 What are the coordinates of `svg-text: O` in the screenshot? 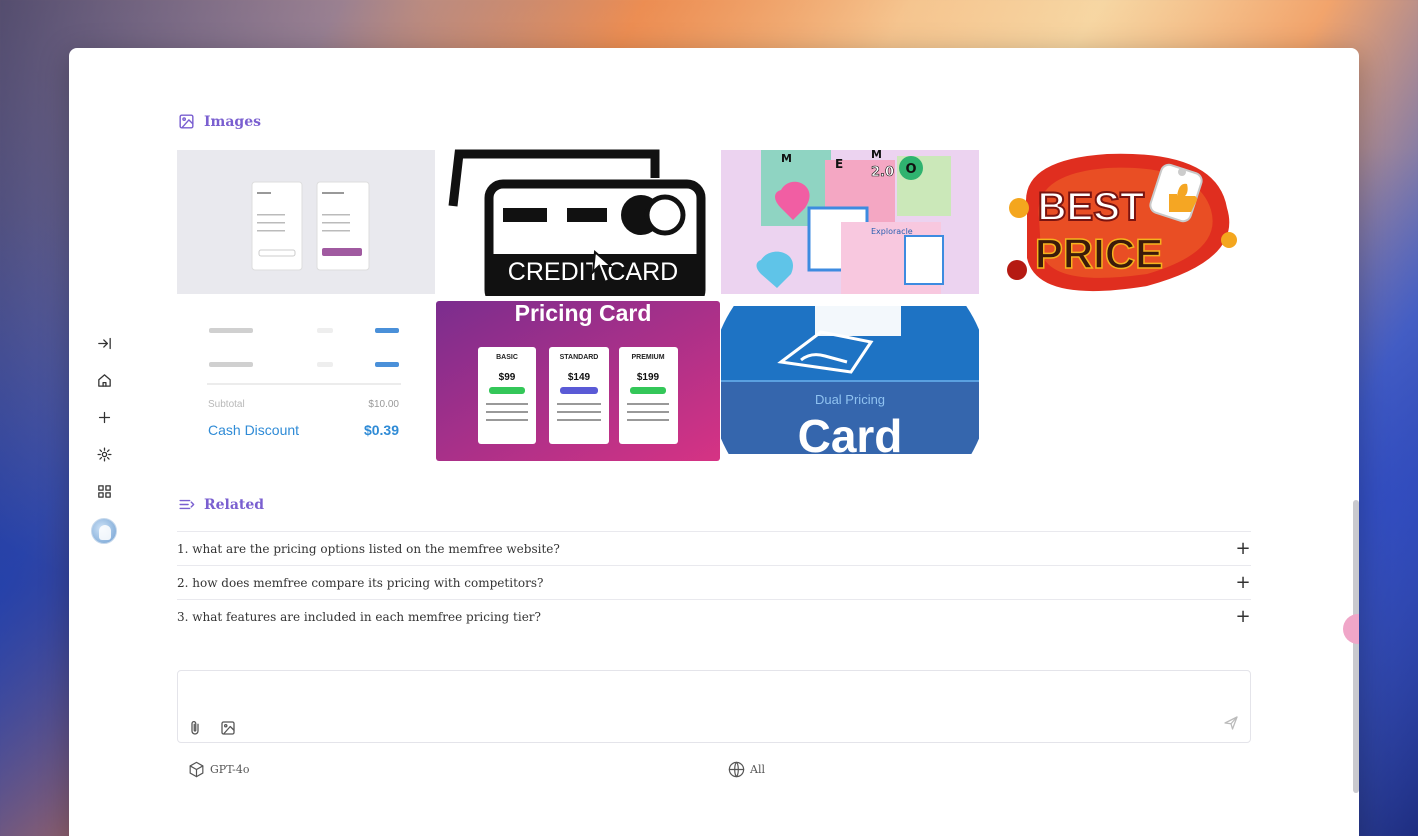 It's located at (910, 169).